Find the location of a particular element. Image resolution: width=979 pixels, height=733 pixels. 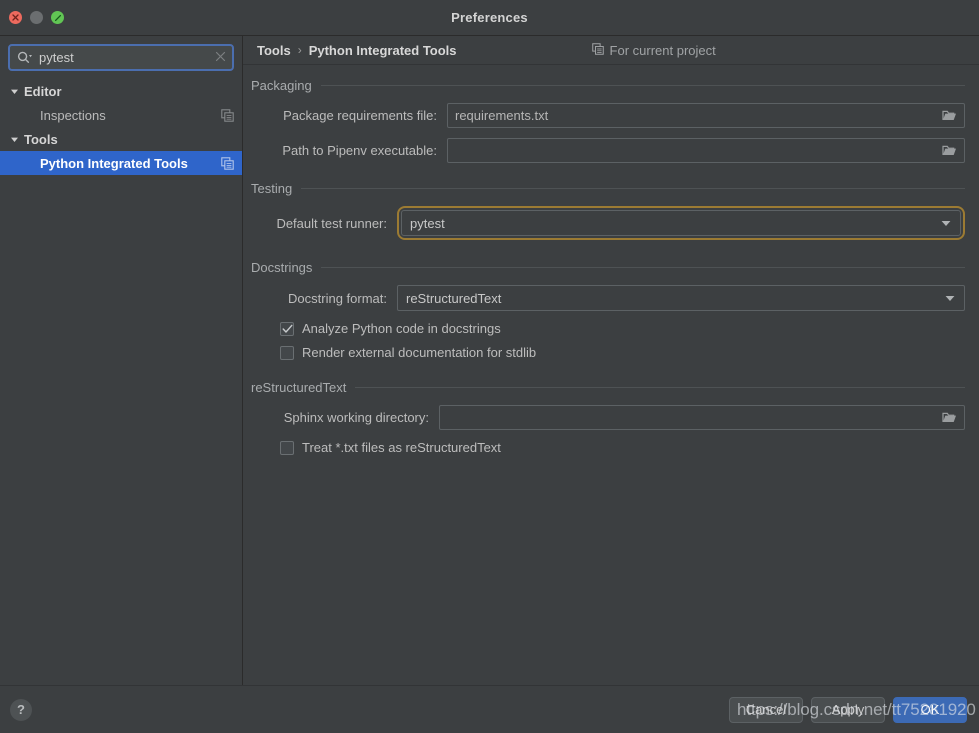

checkbox-label: Render external documentation for stdlib is located at coordinates (419, 352).